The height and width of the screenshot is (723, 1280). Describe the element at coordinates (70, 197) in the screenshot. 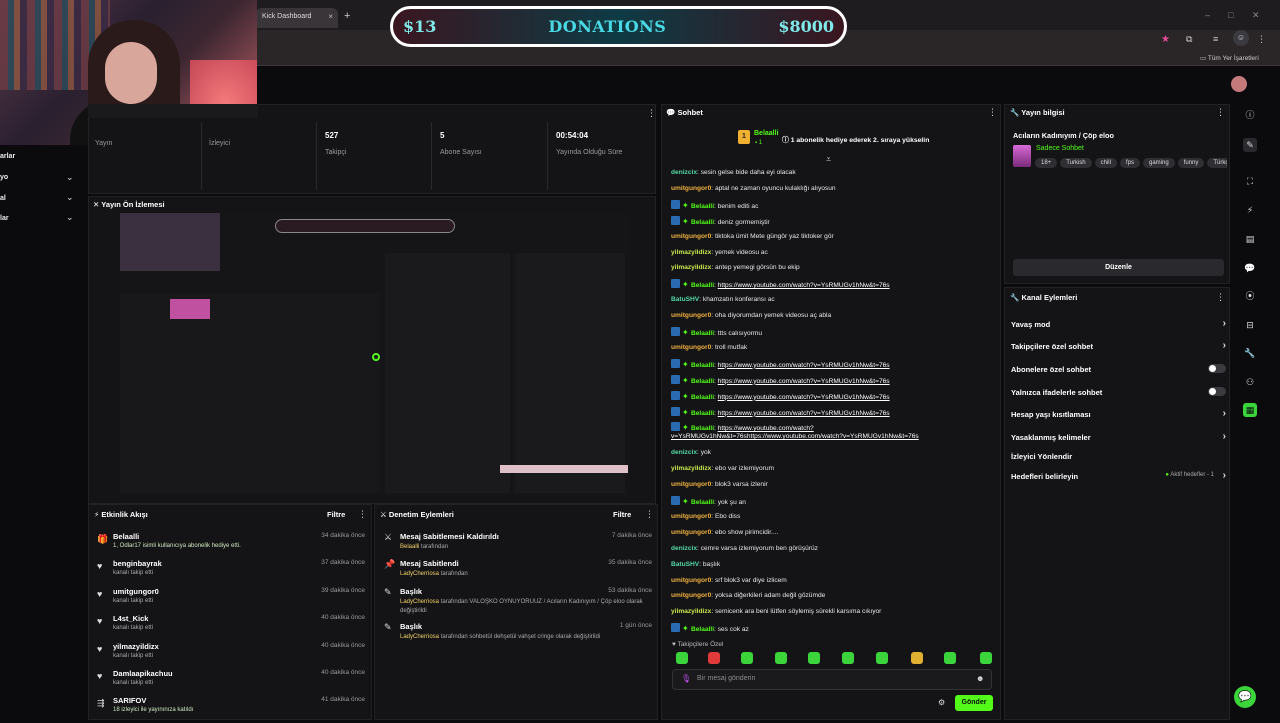

I see `chevron-down-icon: ⌄` at that location.